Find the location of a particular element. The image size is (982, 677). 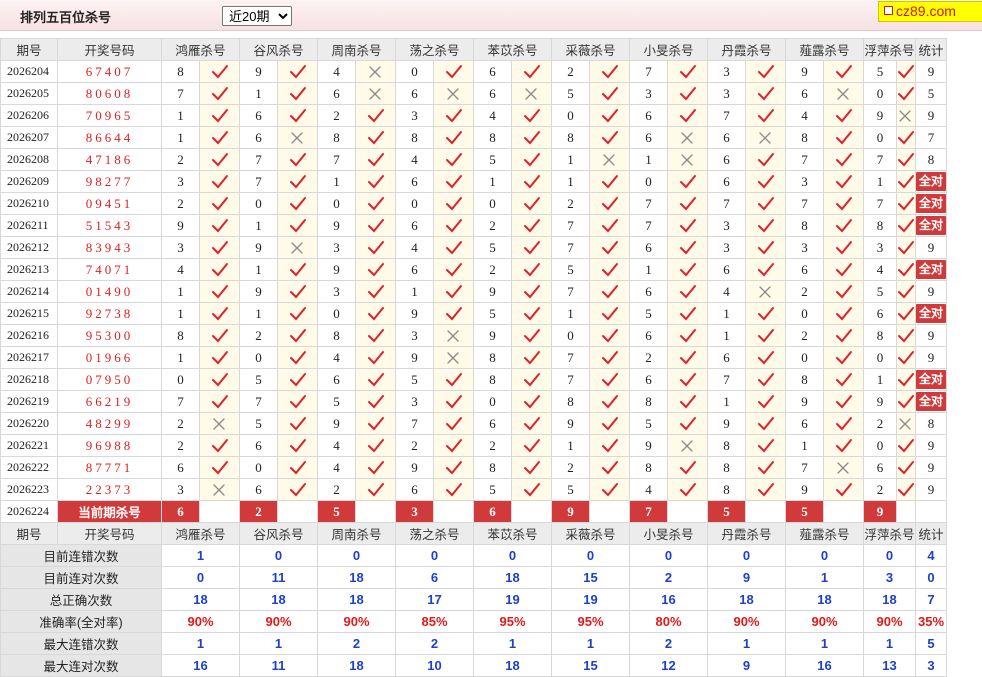

total-cell: 全对 is located at coordinates (931, 269).